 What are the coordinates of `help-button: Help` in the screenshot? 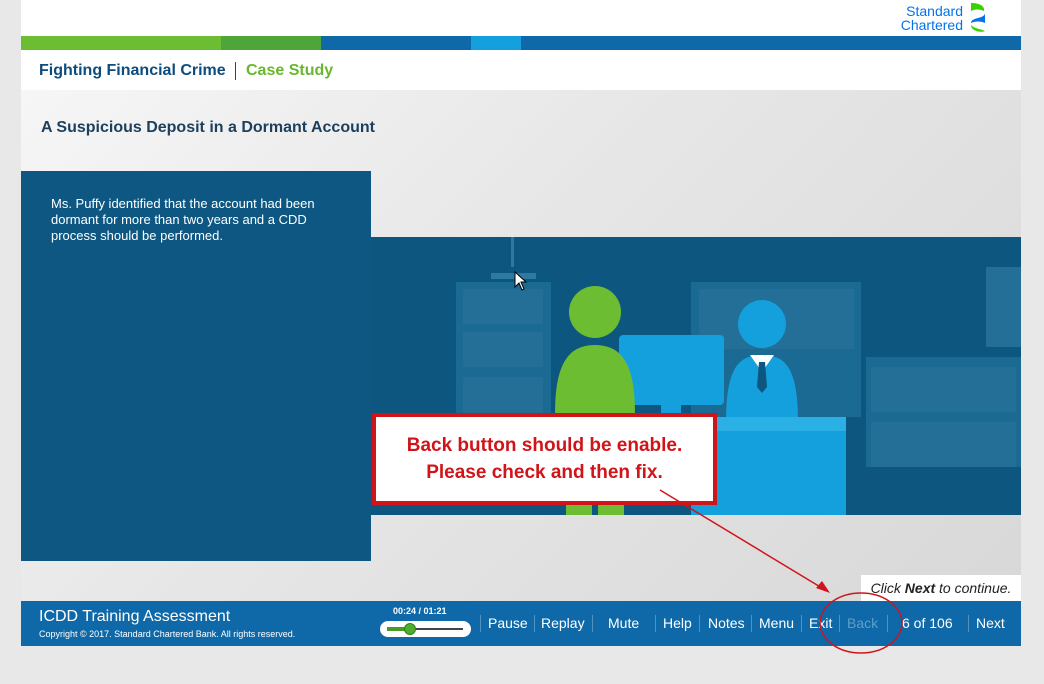 It's located at (677, 623).